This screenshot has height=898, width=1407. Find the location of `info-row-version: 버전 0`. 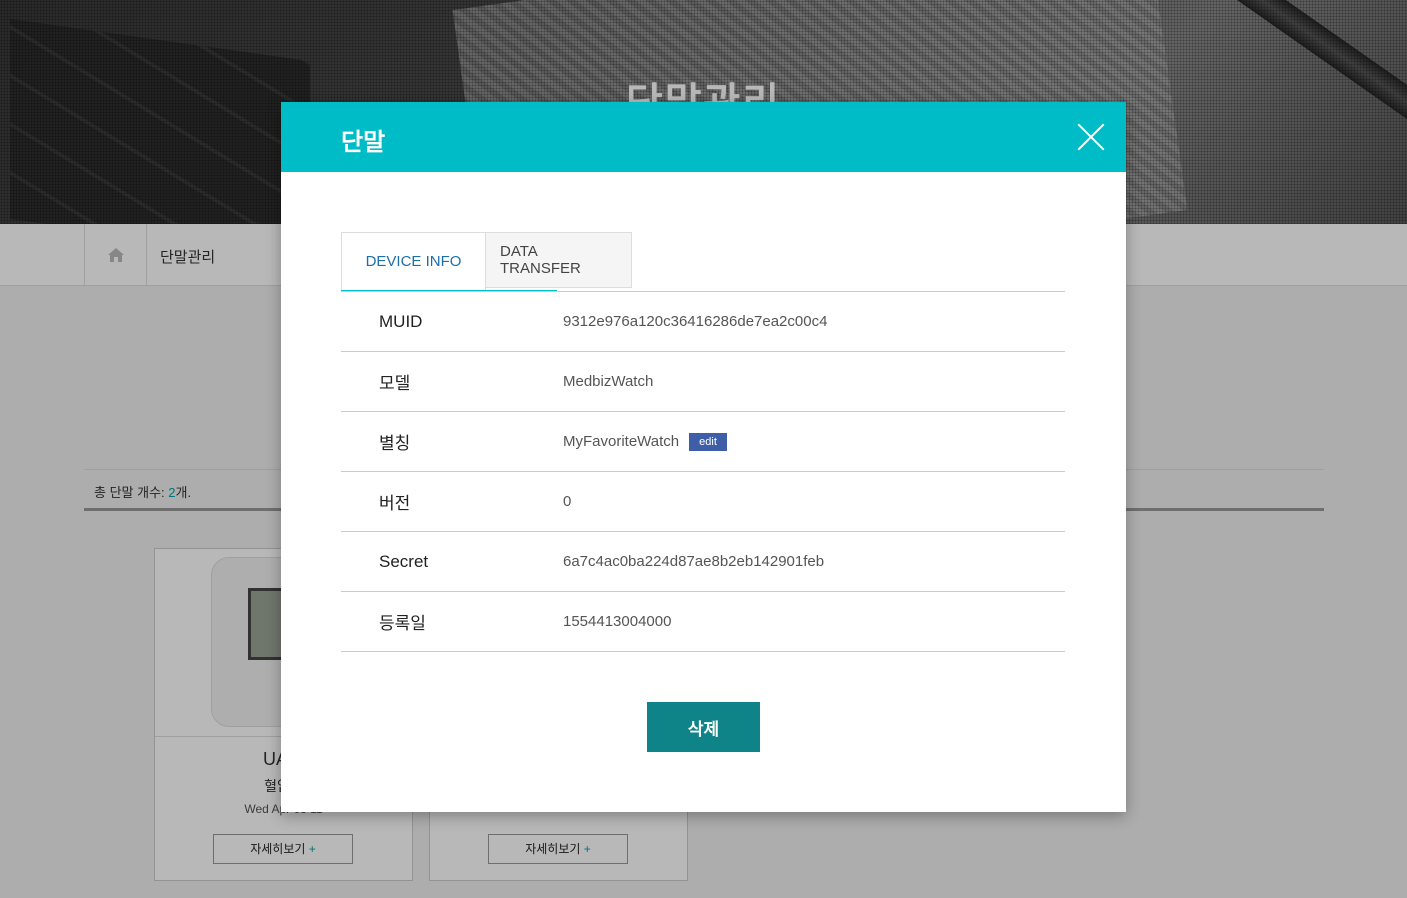

info-row-version: 버전 0 is located at coordinates (703, 502).